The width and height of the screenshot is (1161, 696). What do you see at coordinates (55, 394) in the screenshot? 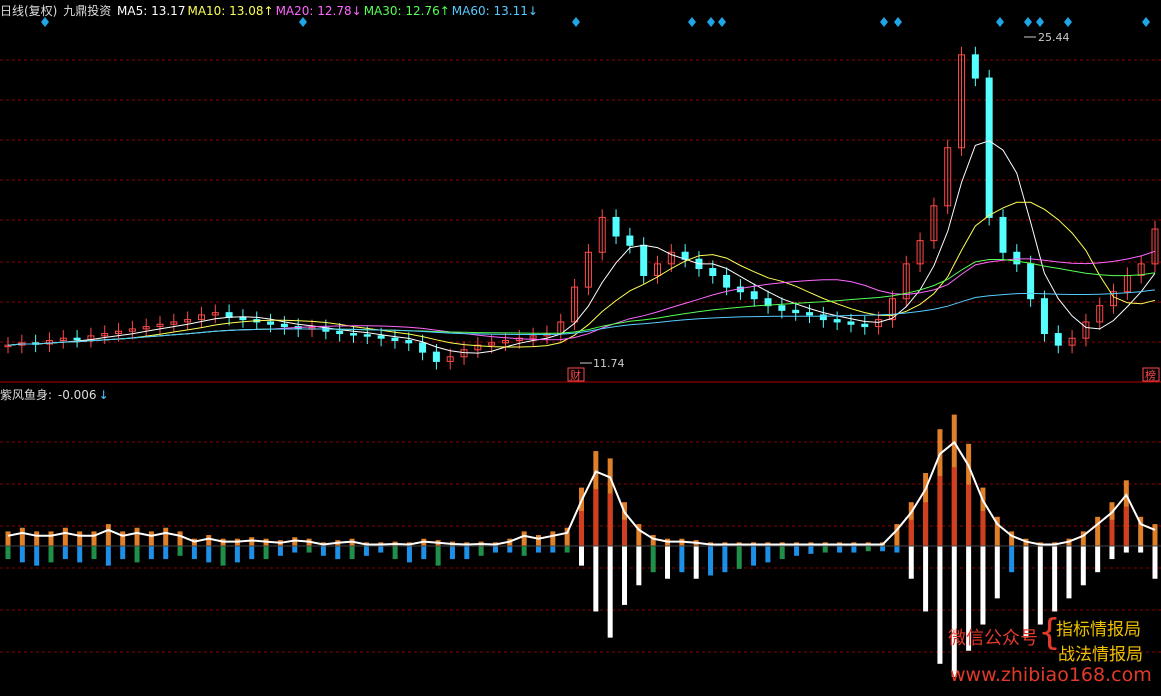
I see `indicator-legend: 紫风鱼身: -0.006 ↓` at bounding box center [55, 394].